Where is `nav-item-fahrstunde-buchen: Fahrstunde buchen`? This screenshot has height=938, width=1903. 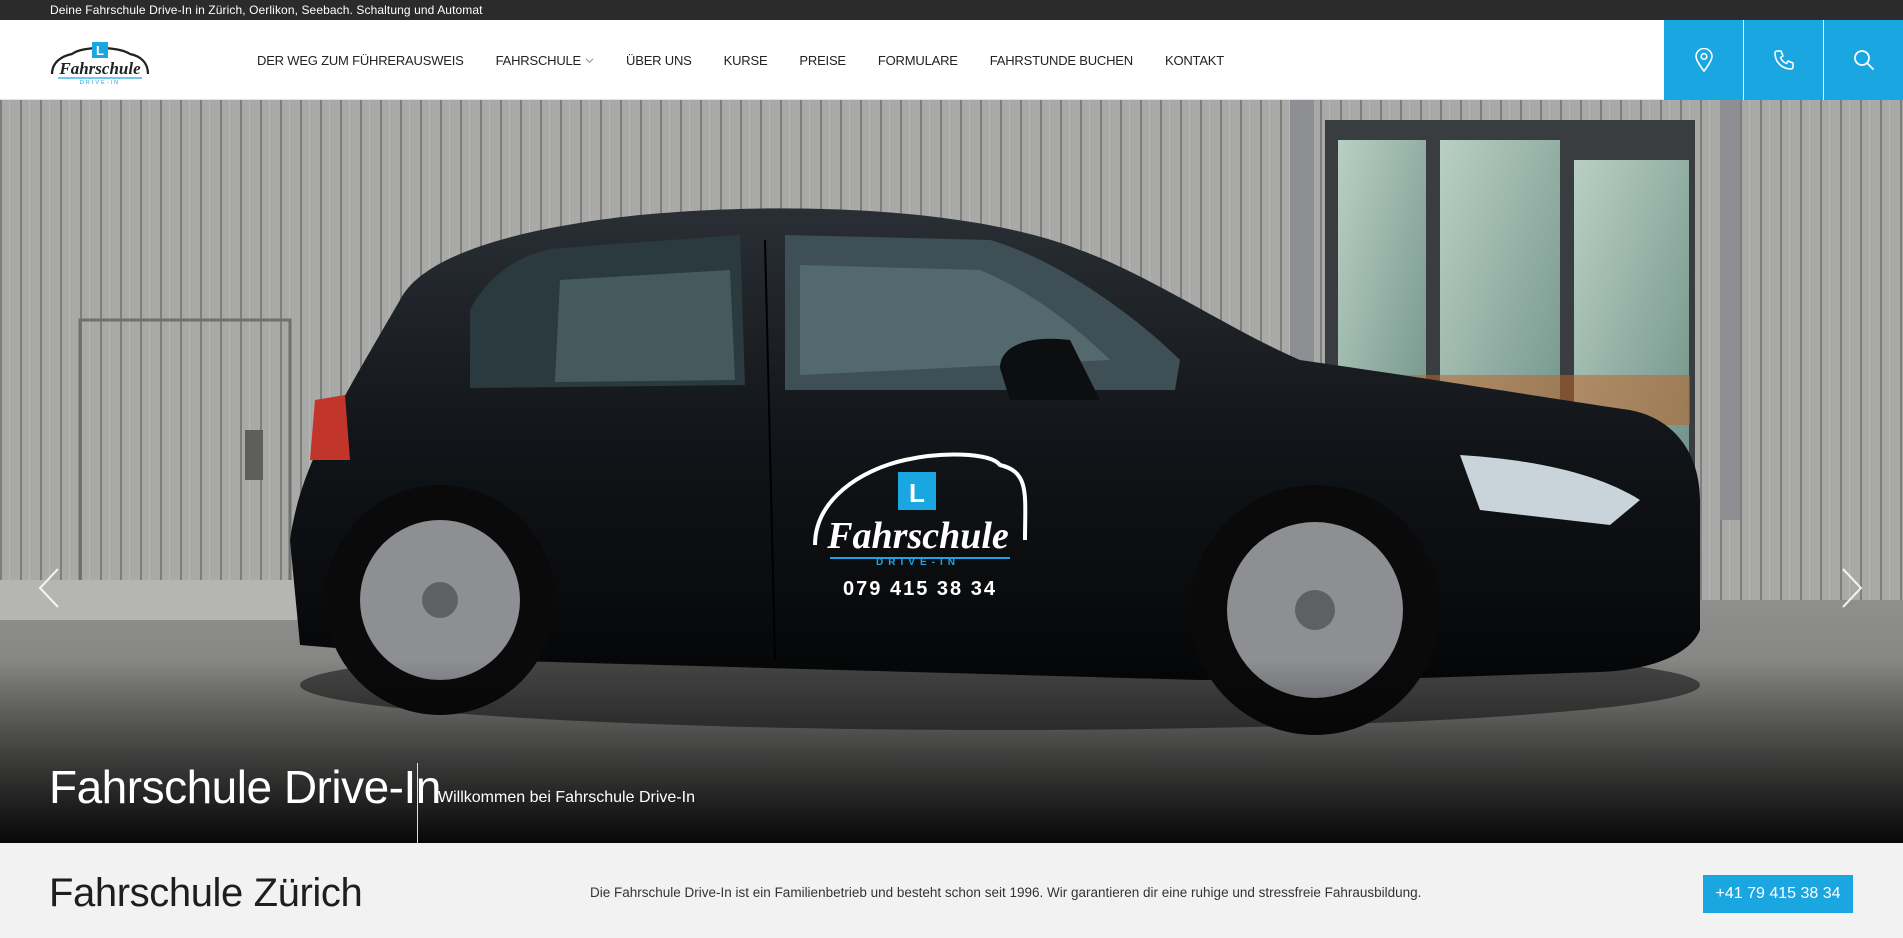 nav-item-fahrstunde-buchen: Fahrstunde buchen is located at coordinates (1061, 60).